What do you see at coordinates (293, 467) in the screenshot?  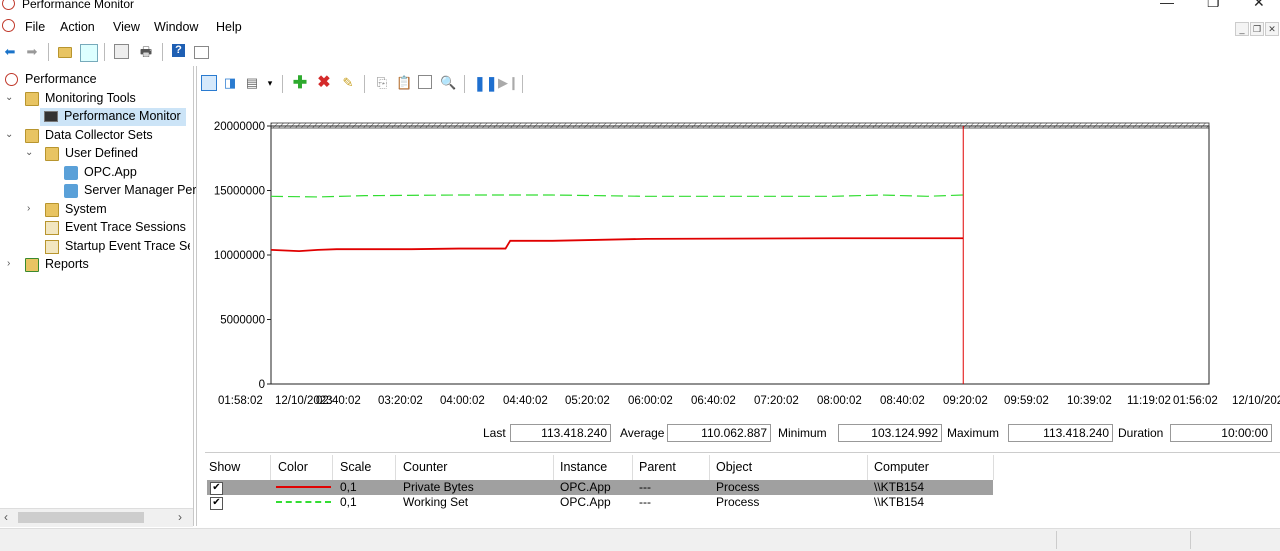 I see `col-color: Color` at bounding box center [293, 467].